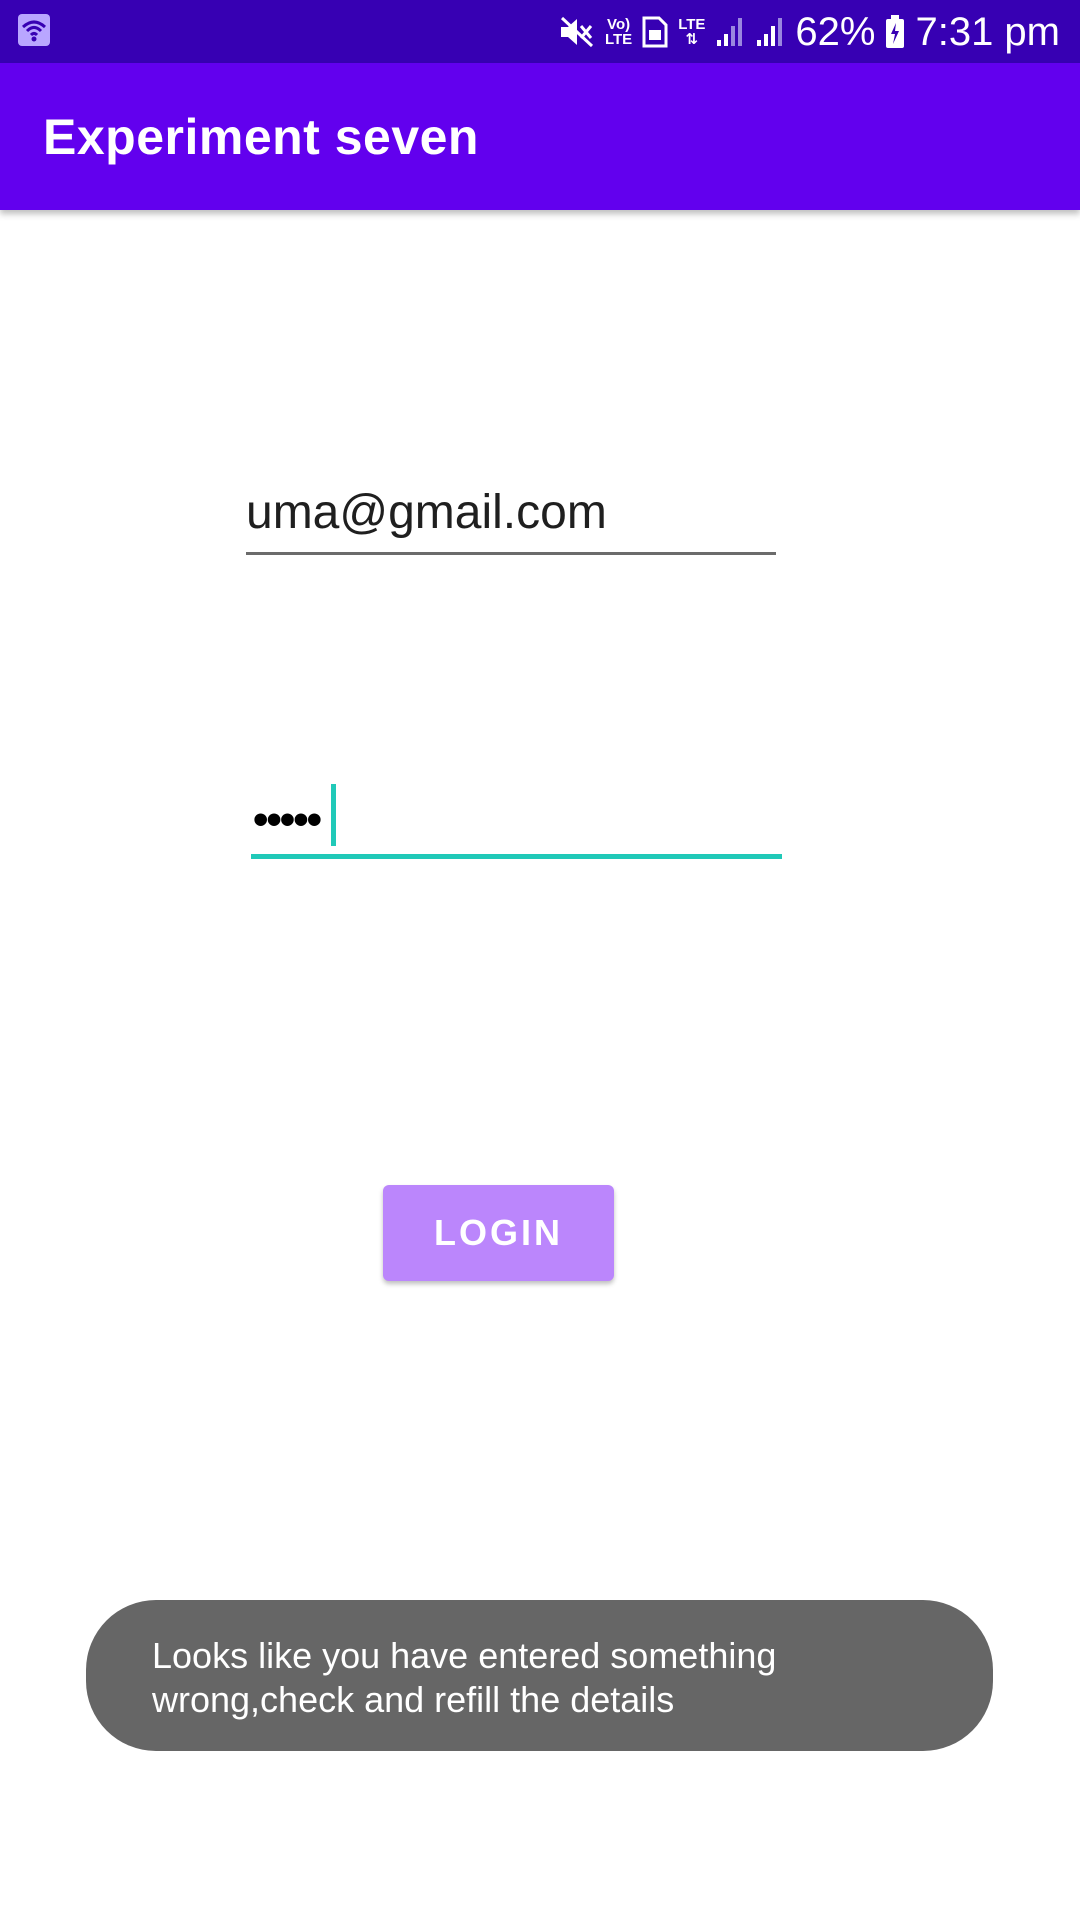 The image size is (1080, 1920). What do you see at coordinates (895, 31) in the screenshot?
I see `battery-charging-icon` at bounding box center [895, 31].